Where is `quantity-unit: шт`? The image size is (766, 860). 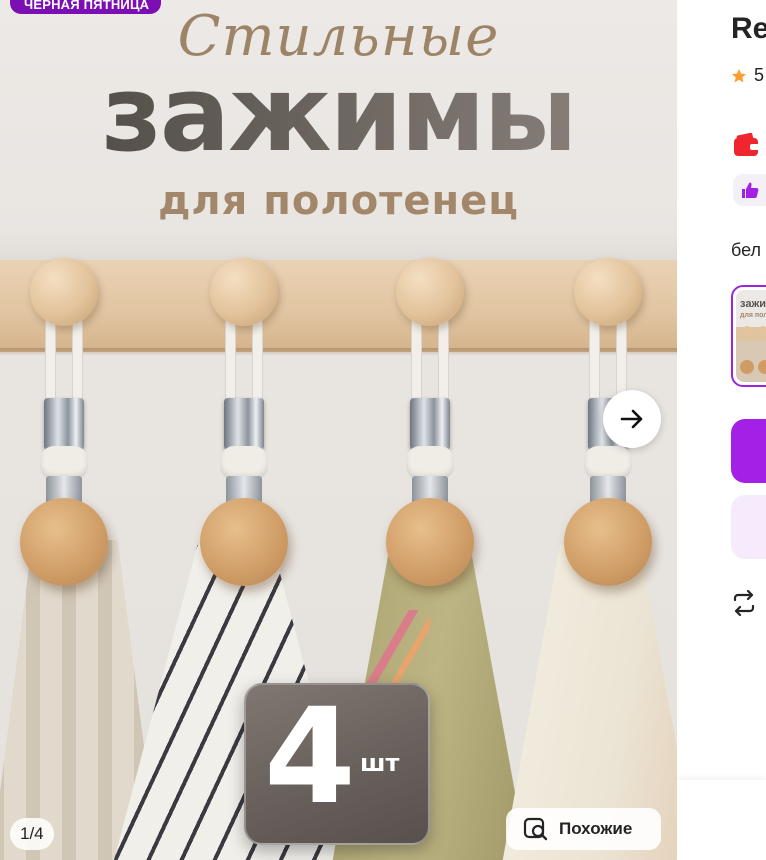 quantity-unit: шт is located at coordinates (380, 763).